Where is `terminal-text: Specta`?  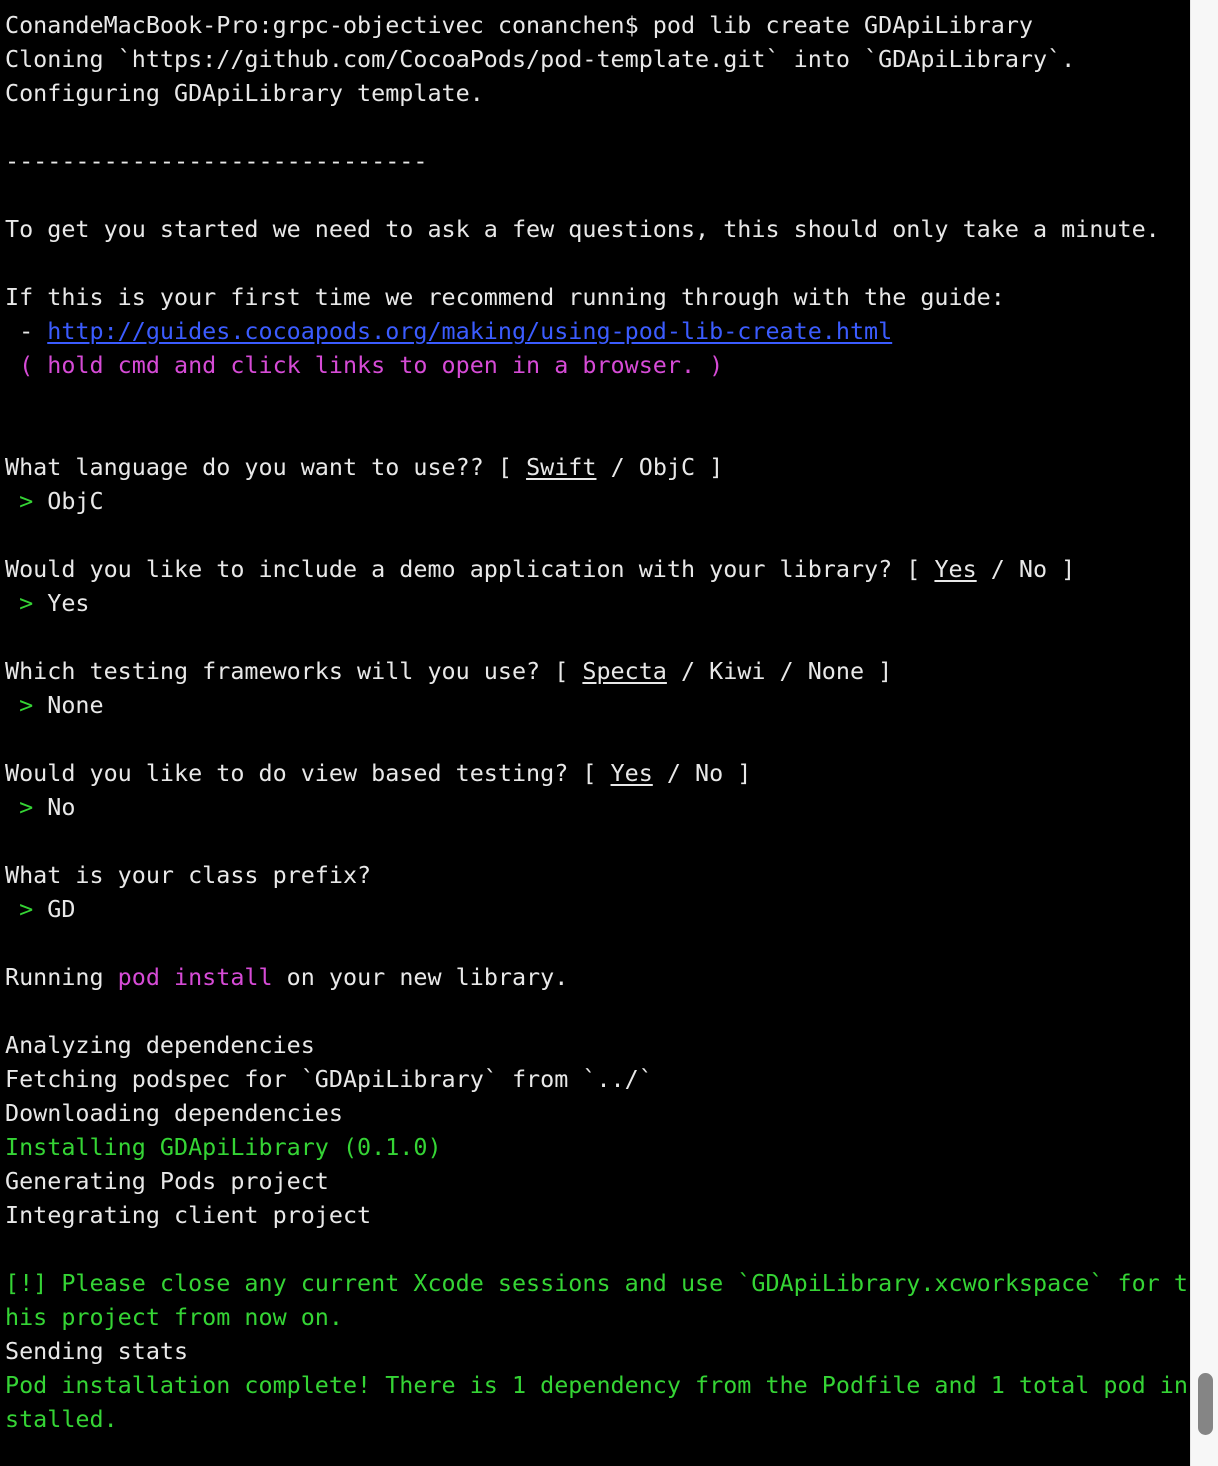 terminal-text: Specta is located at coordinates (624, 671).